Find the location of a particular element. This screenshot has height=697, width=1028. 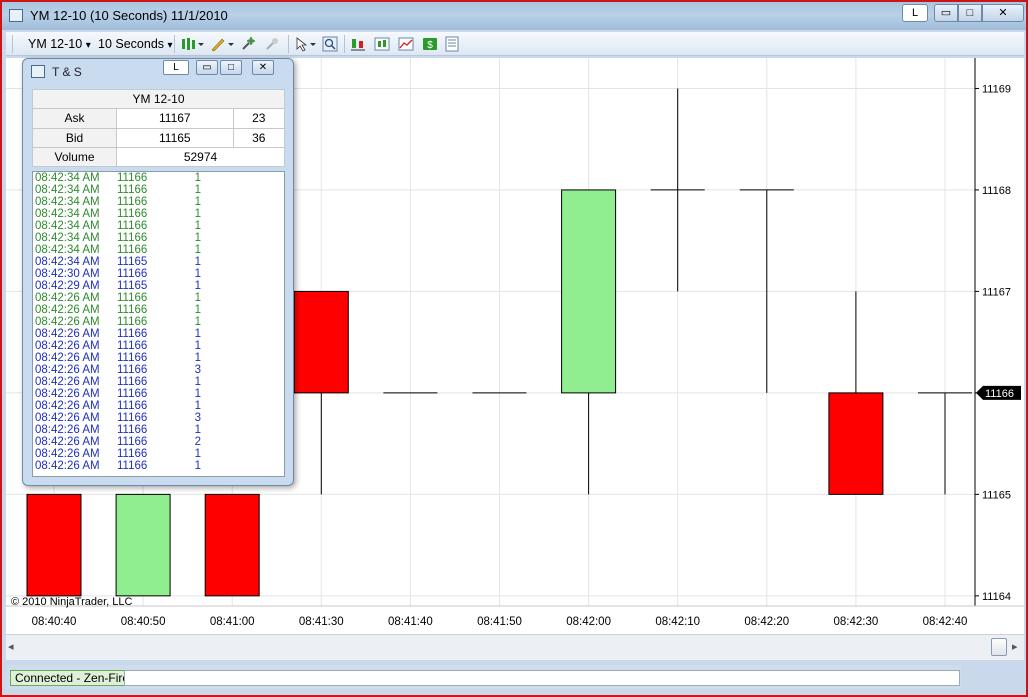

scroll-thumb is located at coordinates (999, 647).